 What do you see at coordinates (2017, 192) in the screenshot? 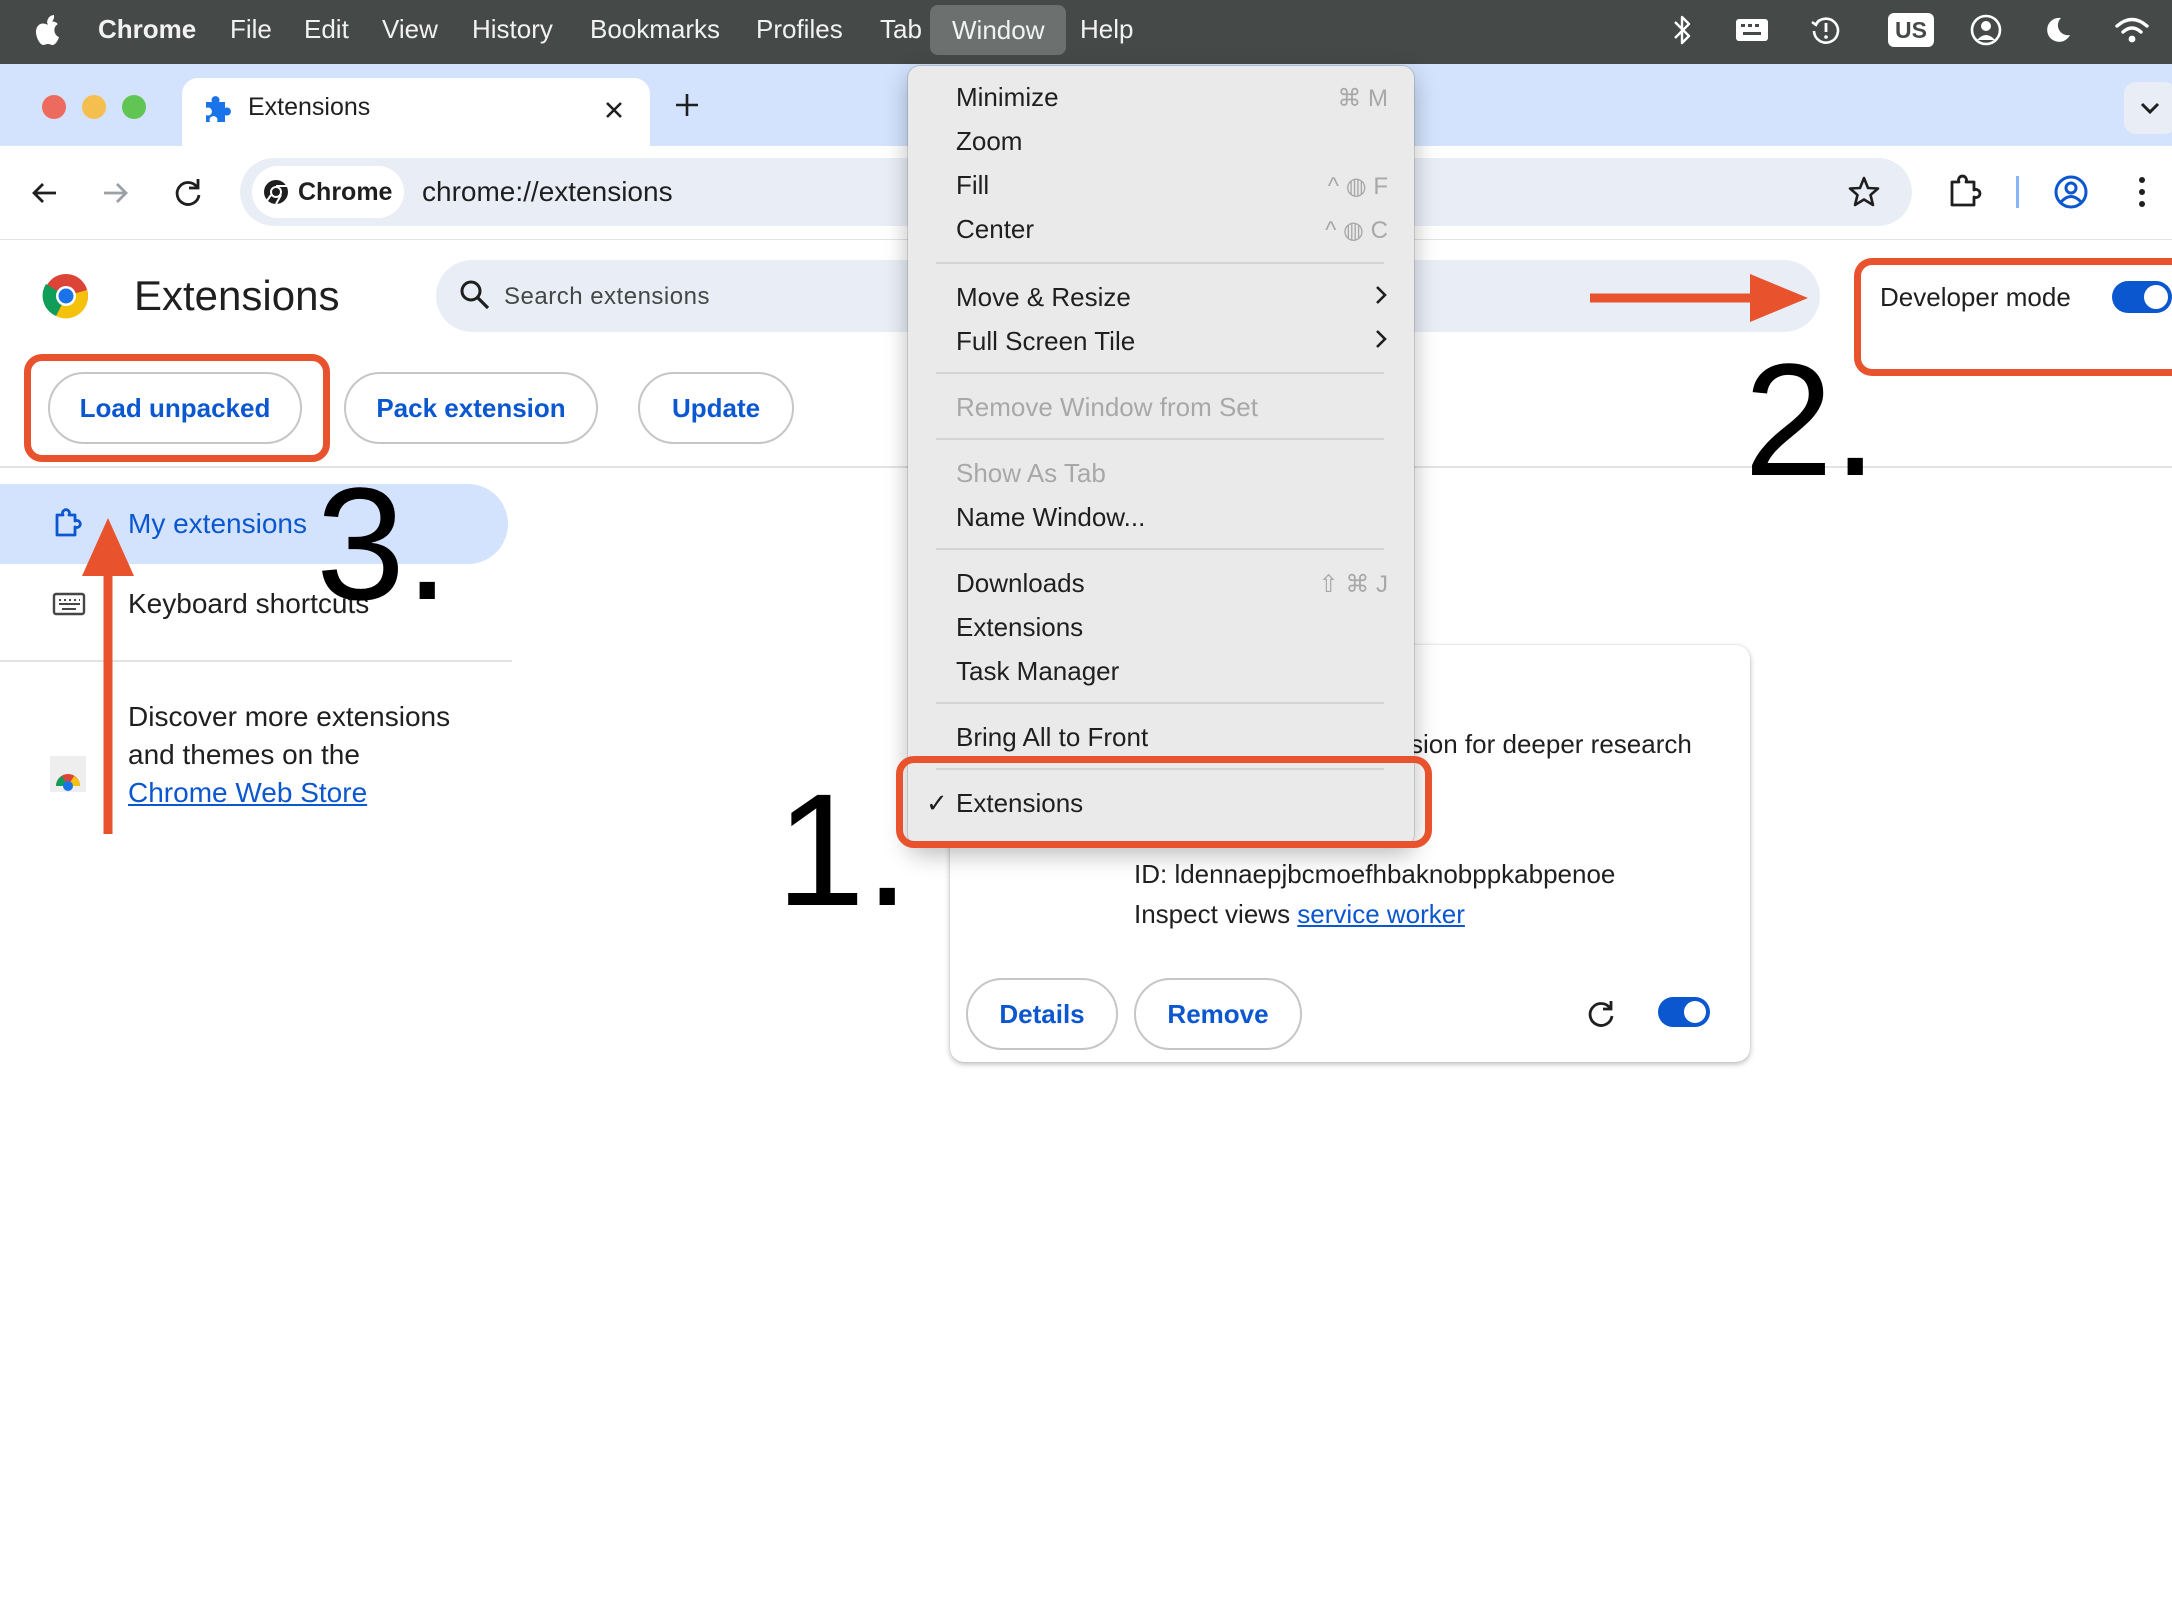
I see `toolbar-divider` at bounding box center [2017, 192].